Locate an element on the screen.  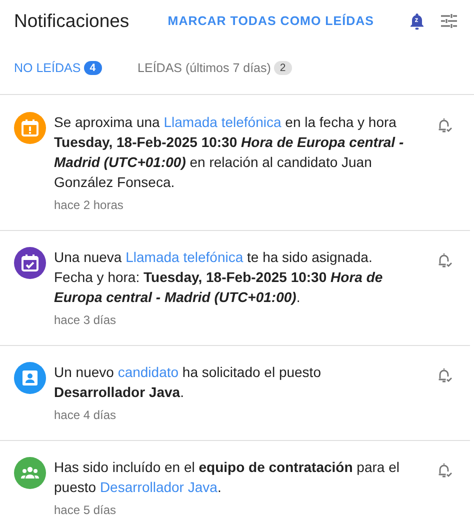
notification-message: Has sido incluído en el equipo de contratación para el puesto Desarrollador Java. is located at coordinates (227, 477).